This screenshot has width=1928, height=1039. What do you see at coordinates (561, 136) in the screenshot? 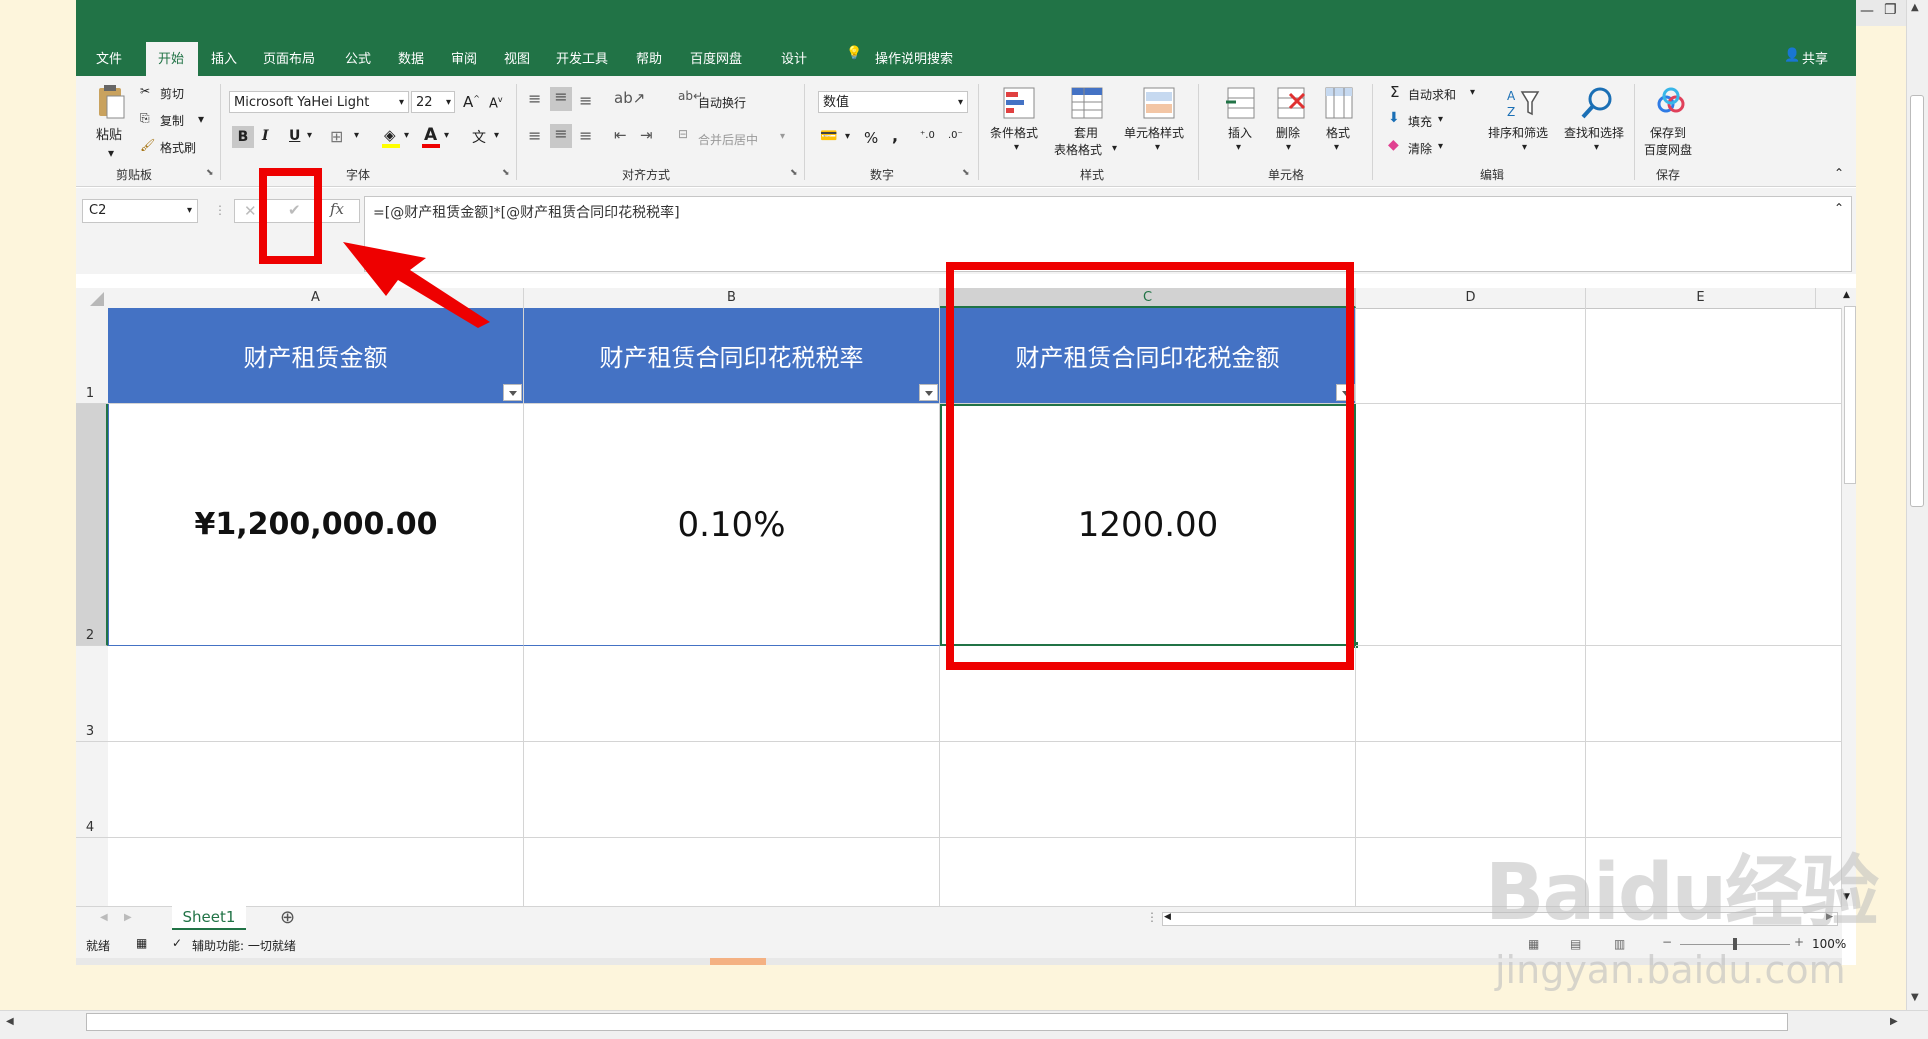
I see `align-center-icon: ≡` at bounding box center [561, 136].